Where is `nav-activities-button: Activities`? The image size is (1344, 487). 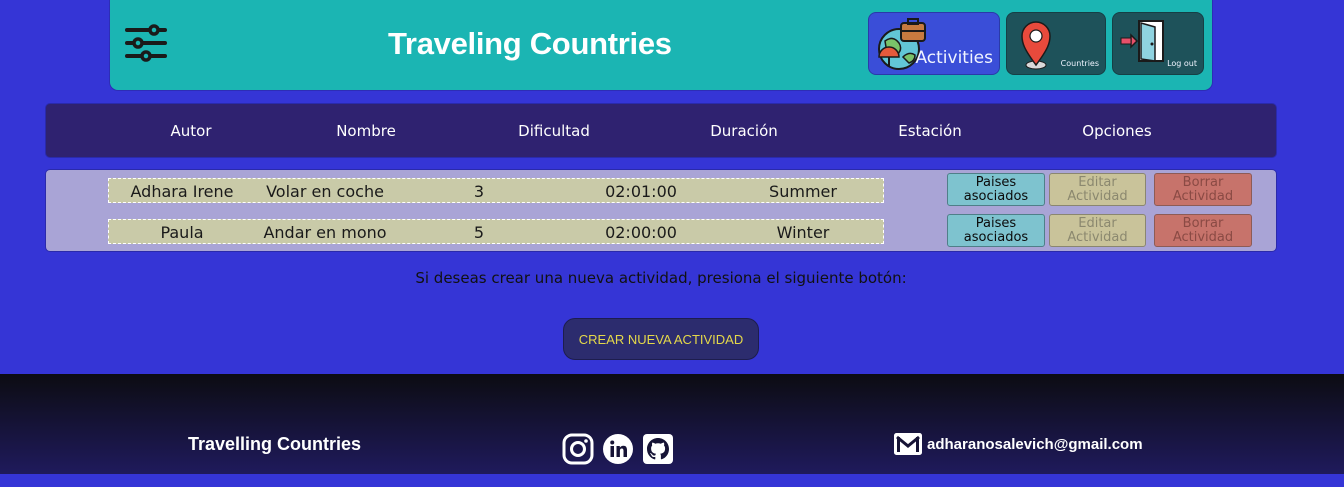 nav-activities-button: Activities is located at coordinates (934, 43).